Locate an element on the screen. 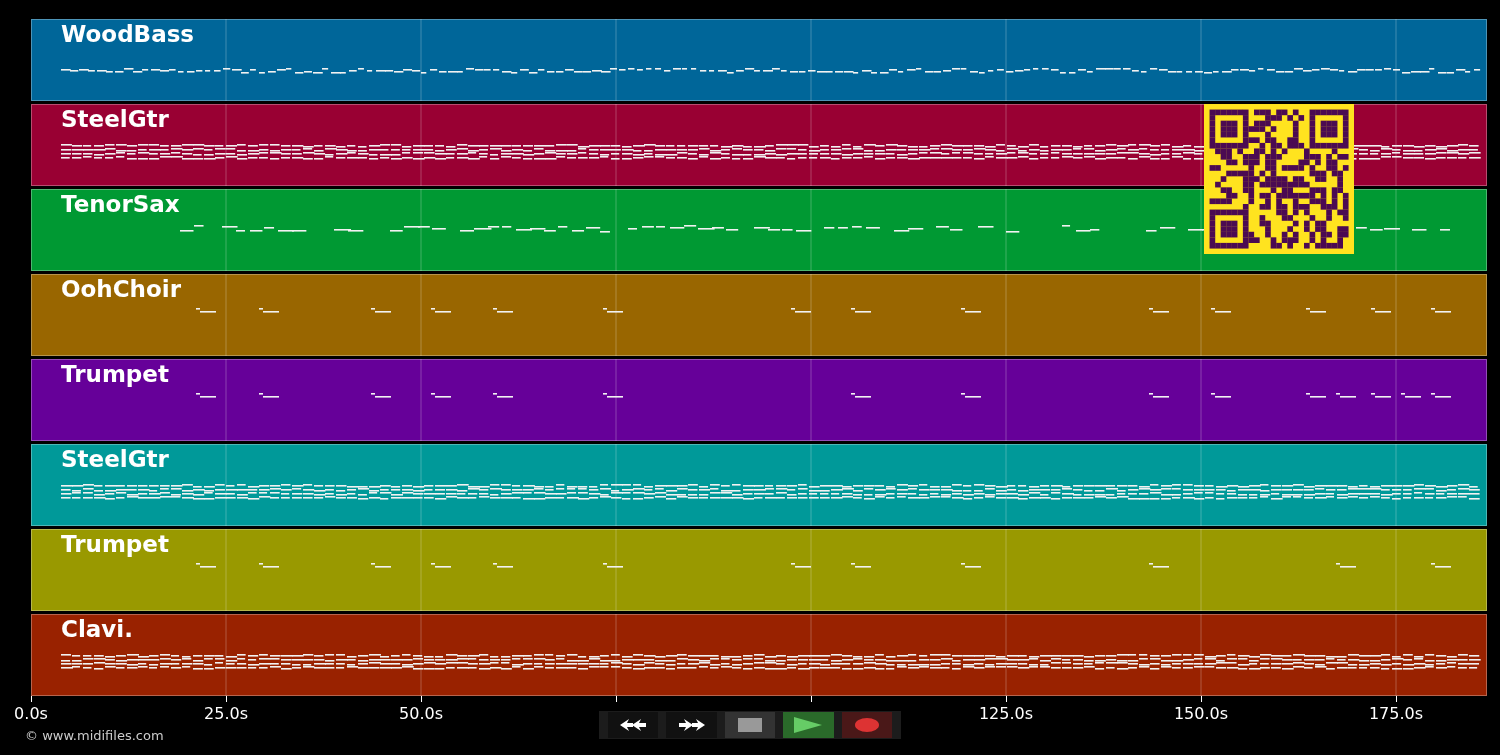  play-icon is located at coordinates (808, 725).